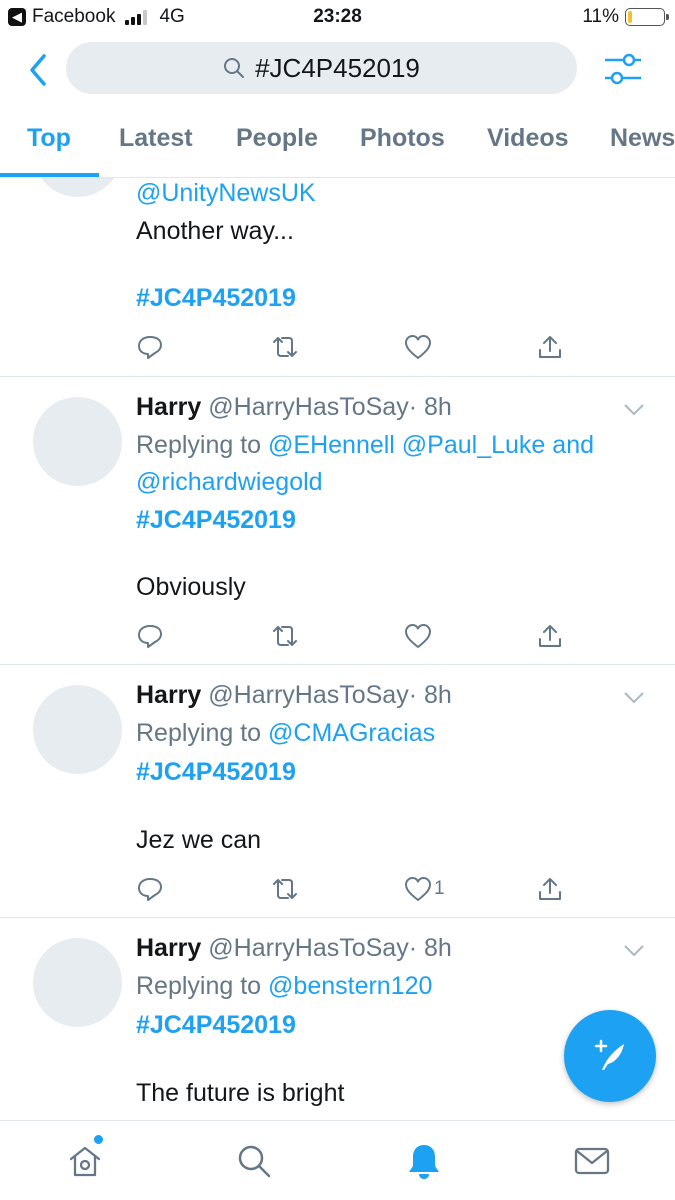 Image resolution: width=675 pixels, height=1200 pixels. I want to click on nav-notifications, so click(424, 1161).